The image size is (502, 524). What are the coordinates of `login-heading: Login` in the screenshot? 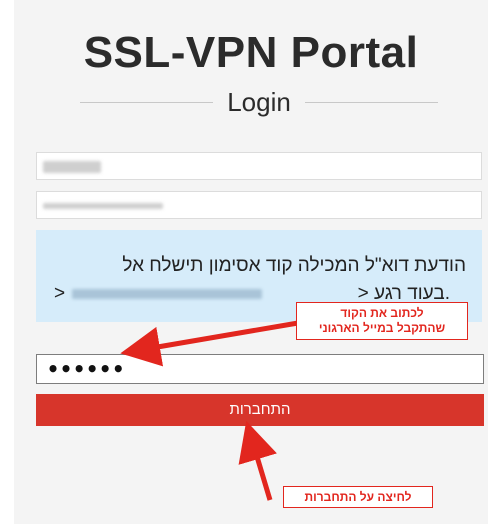 It's located at (259, 102).